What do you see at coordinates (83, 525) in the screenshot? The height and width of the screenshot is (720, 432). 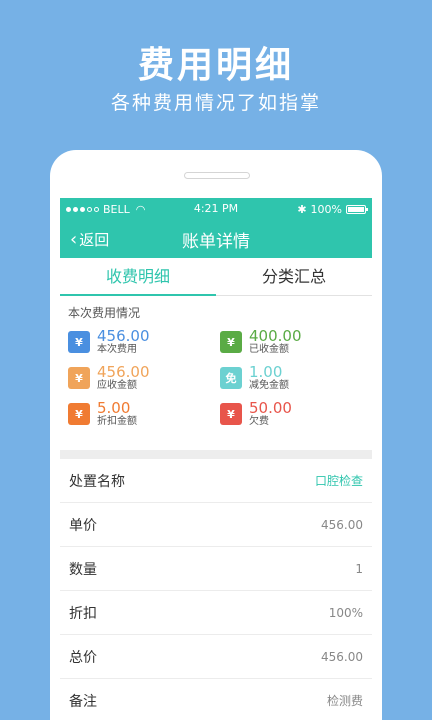 I see `detail-key: 单价` at bounding box center [83, 525].